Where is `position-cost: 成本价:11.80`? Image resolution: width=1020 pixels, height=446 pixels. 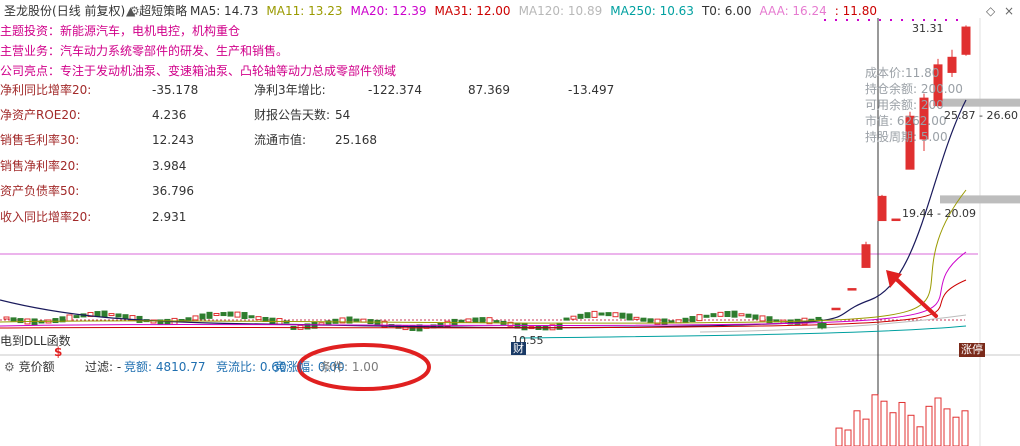
position-cost: 成本价:11.80 is located at coordinates (902, 73).